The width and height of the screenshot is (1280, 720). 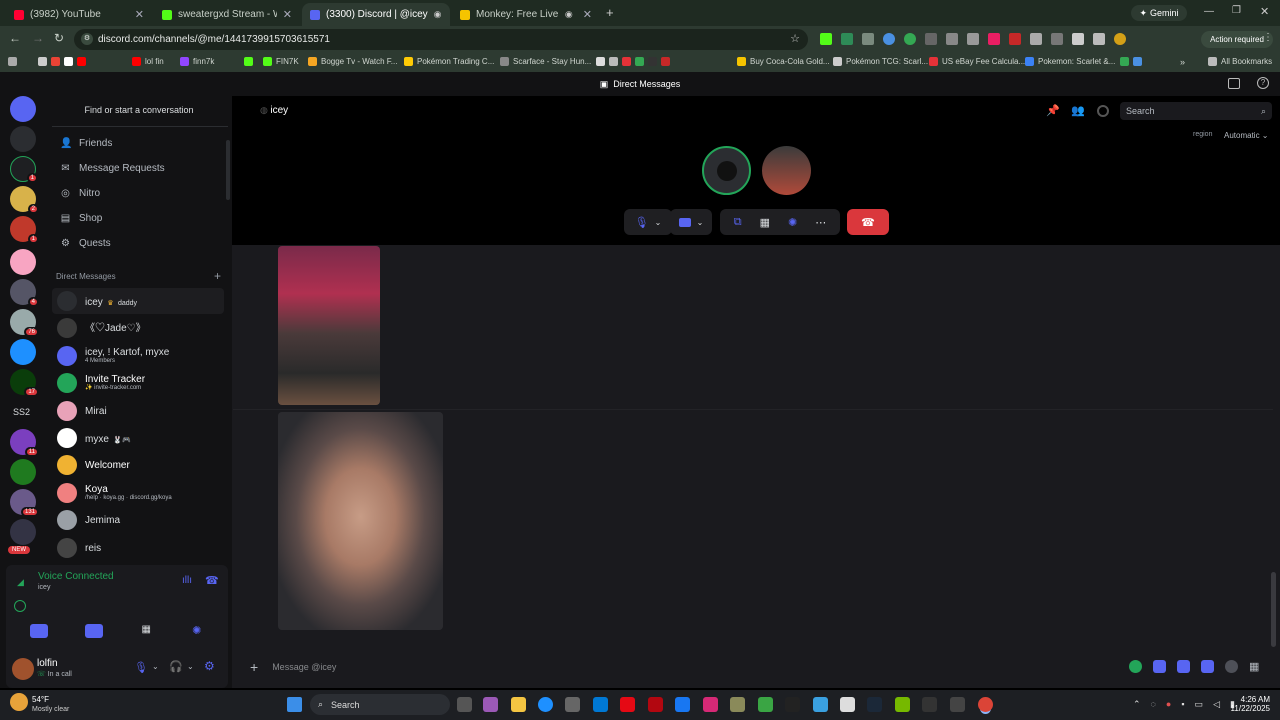 What do you see at coordinates (985, 704) in the screenshot?
I see `chrome-icon` at bounding box center [985, 704].